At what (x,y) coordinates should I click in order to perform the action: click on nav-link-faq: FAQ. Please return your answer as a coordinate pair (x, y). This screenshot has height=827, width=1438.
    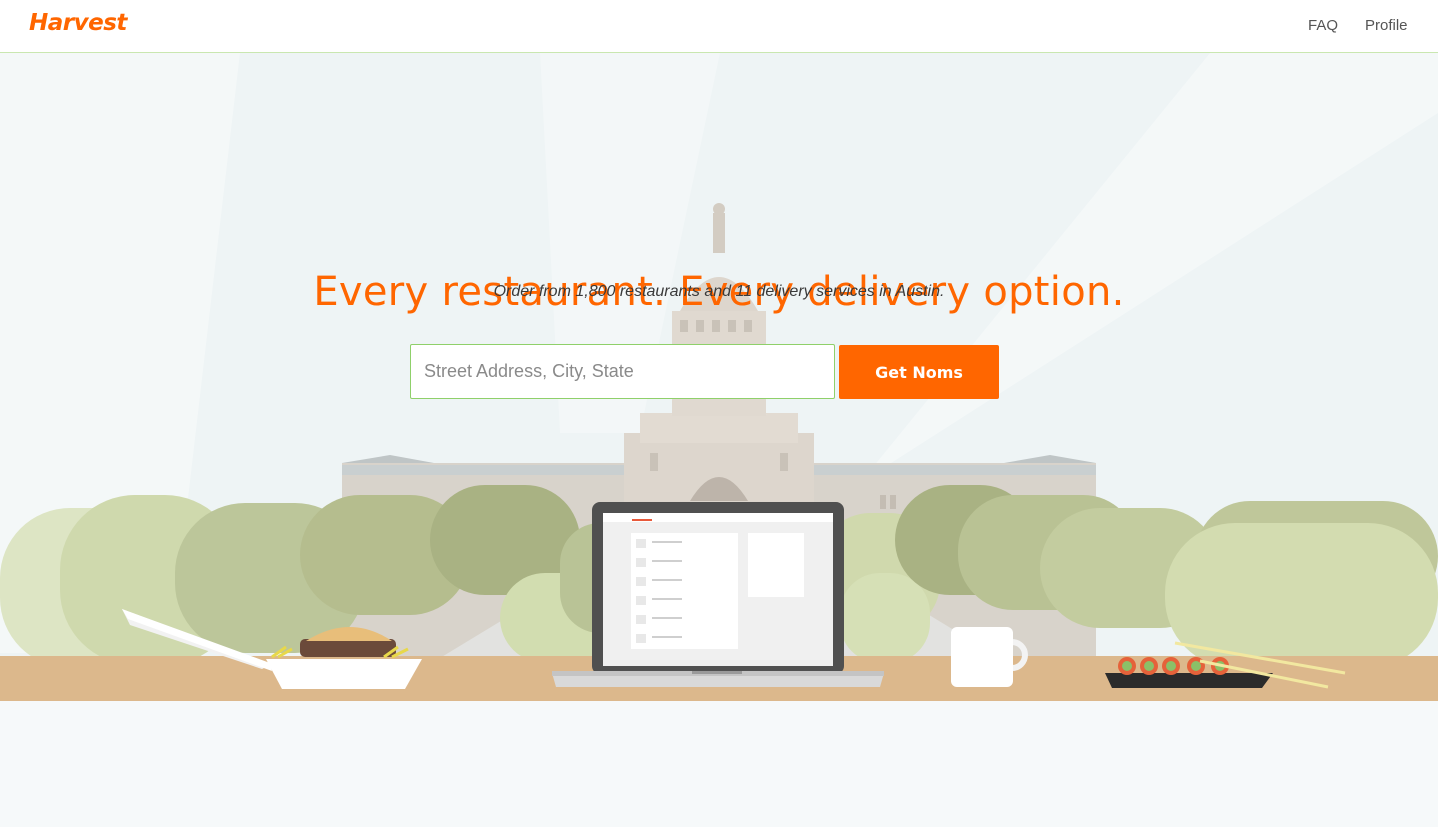
    Looking at the image, I should click on (1323, 25).